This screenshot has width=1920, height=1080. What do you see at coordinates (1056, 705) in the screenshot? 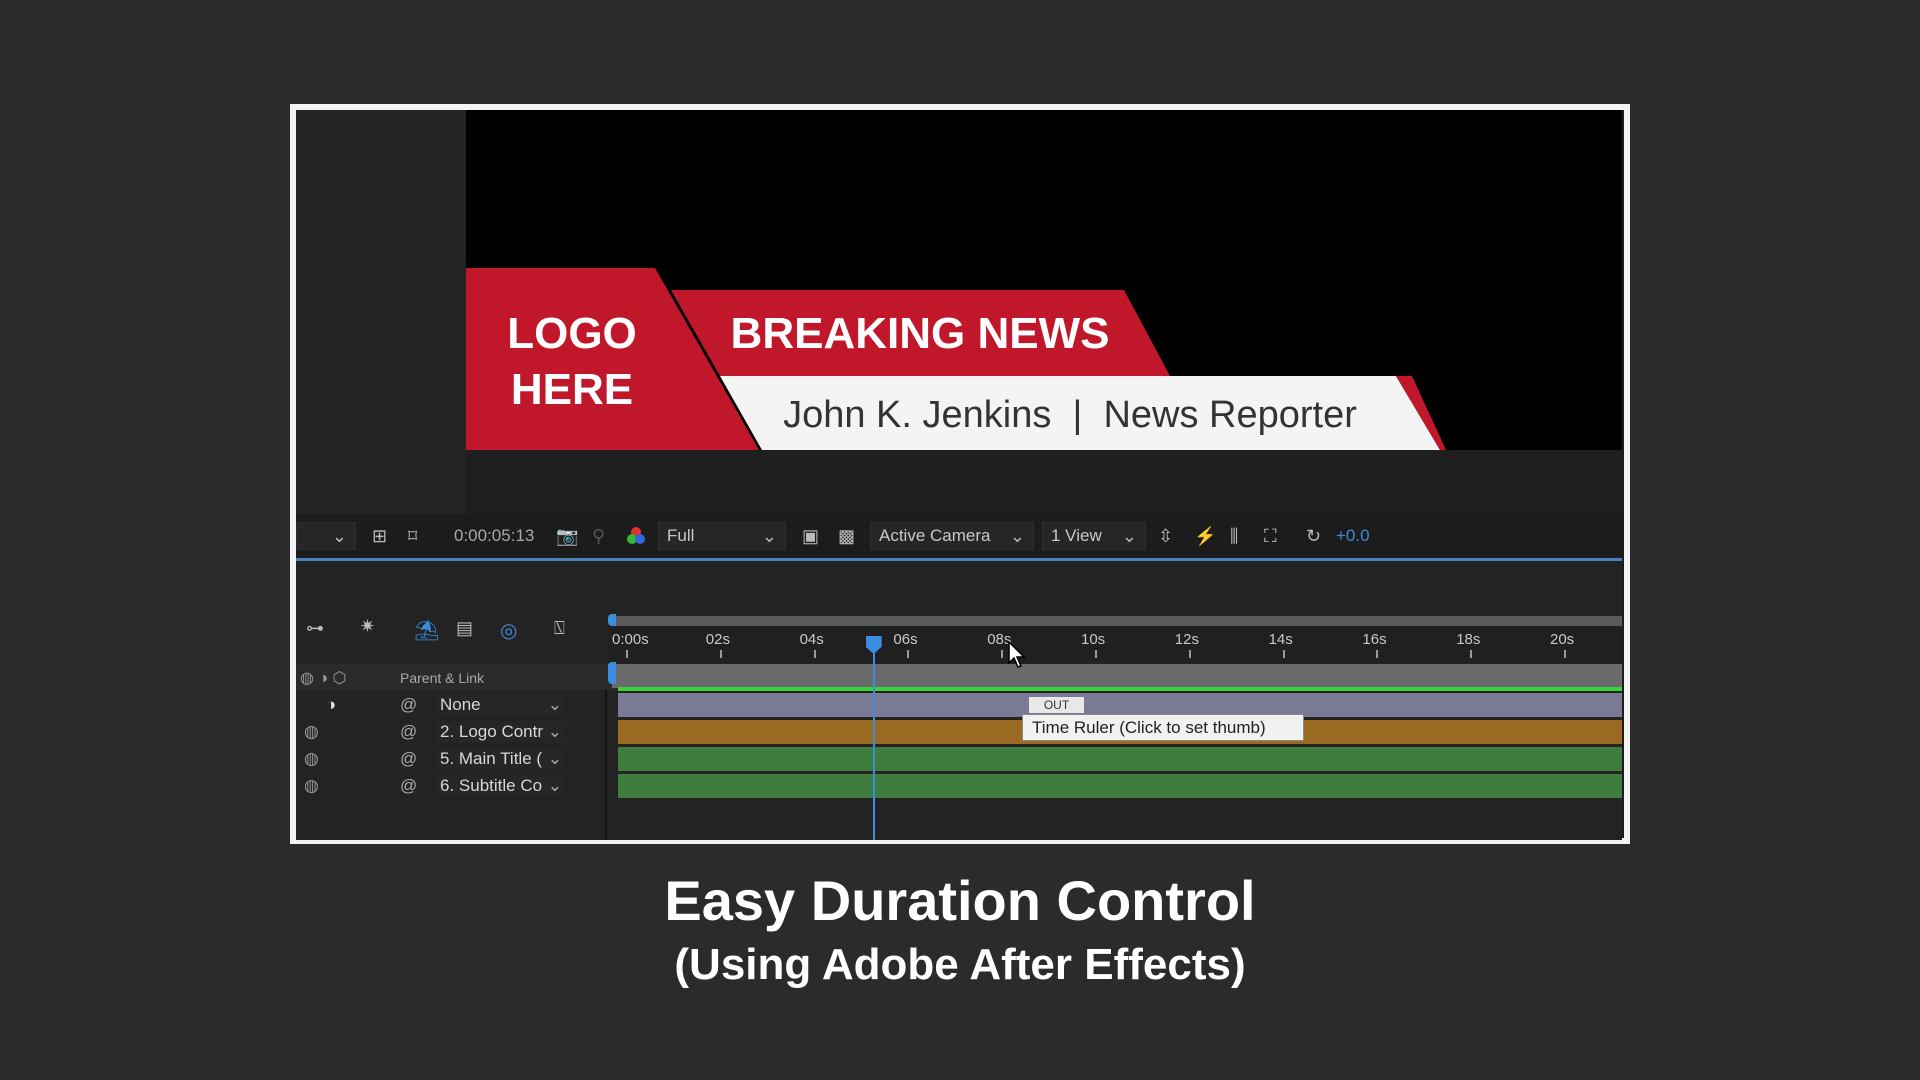
I see `out-point-label: OUT` at bounding box center [1056, 705].